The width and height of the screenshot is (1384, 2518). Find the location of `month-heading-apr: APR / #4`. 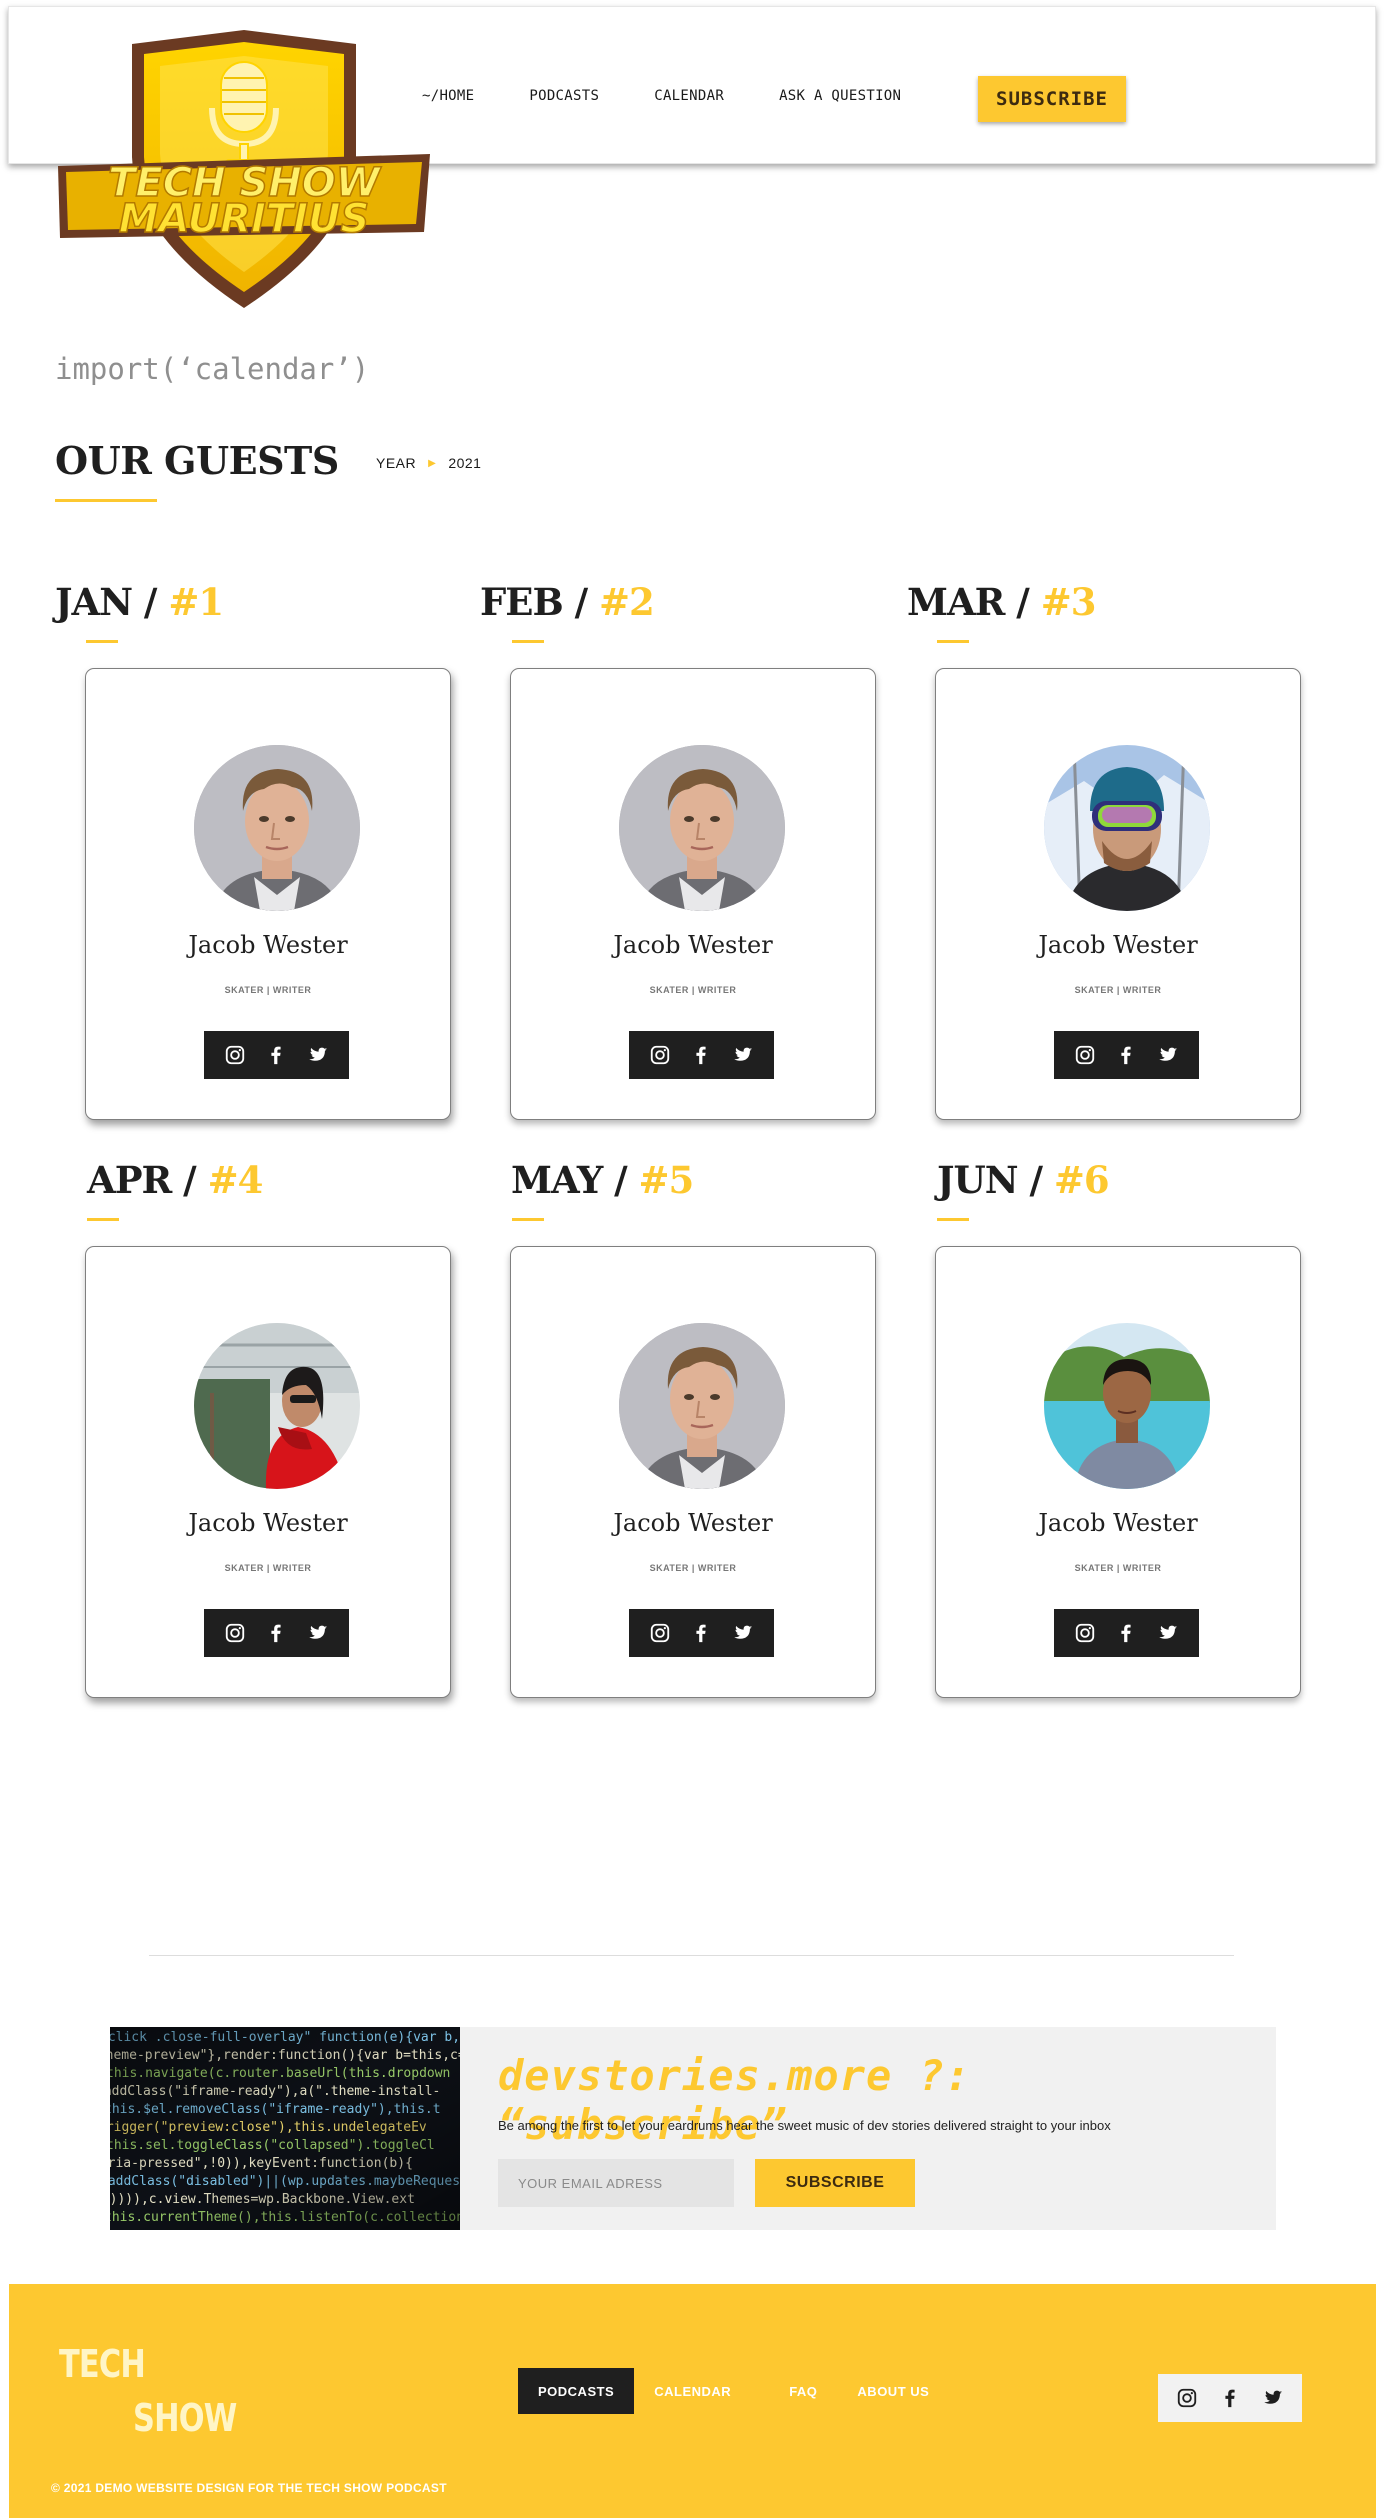

month-heading-apr: APR / #4 is located at coordinates (175, 1180).